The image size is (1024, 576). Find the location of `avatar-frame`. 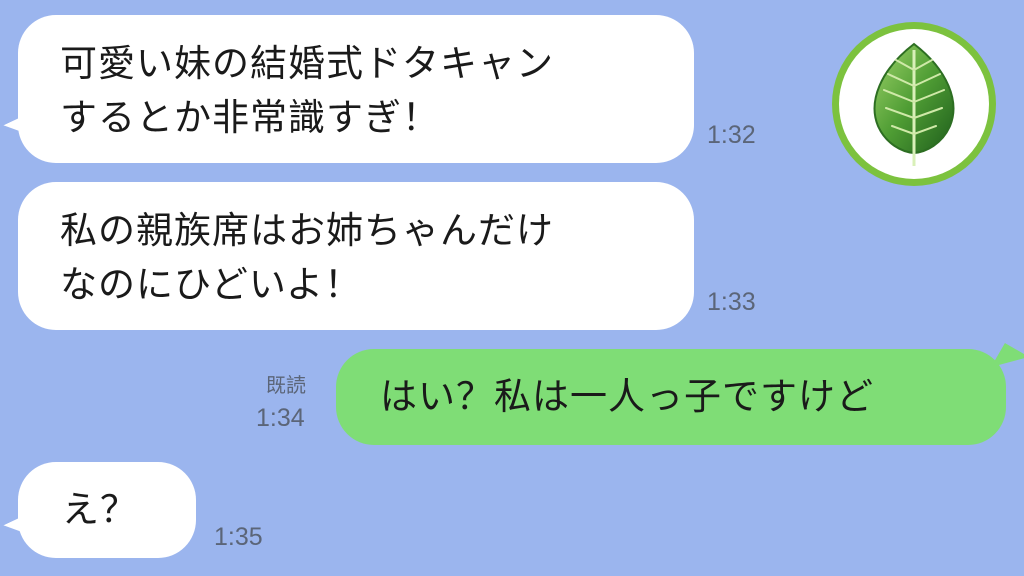

avatar-frame is located at coordinates (914, 104).